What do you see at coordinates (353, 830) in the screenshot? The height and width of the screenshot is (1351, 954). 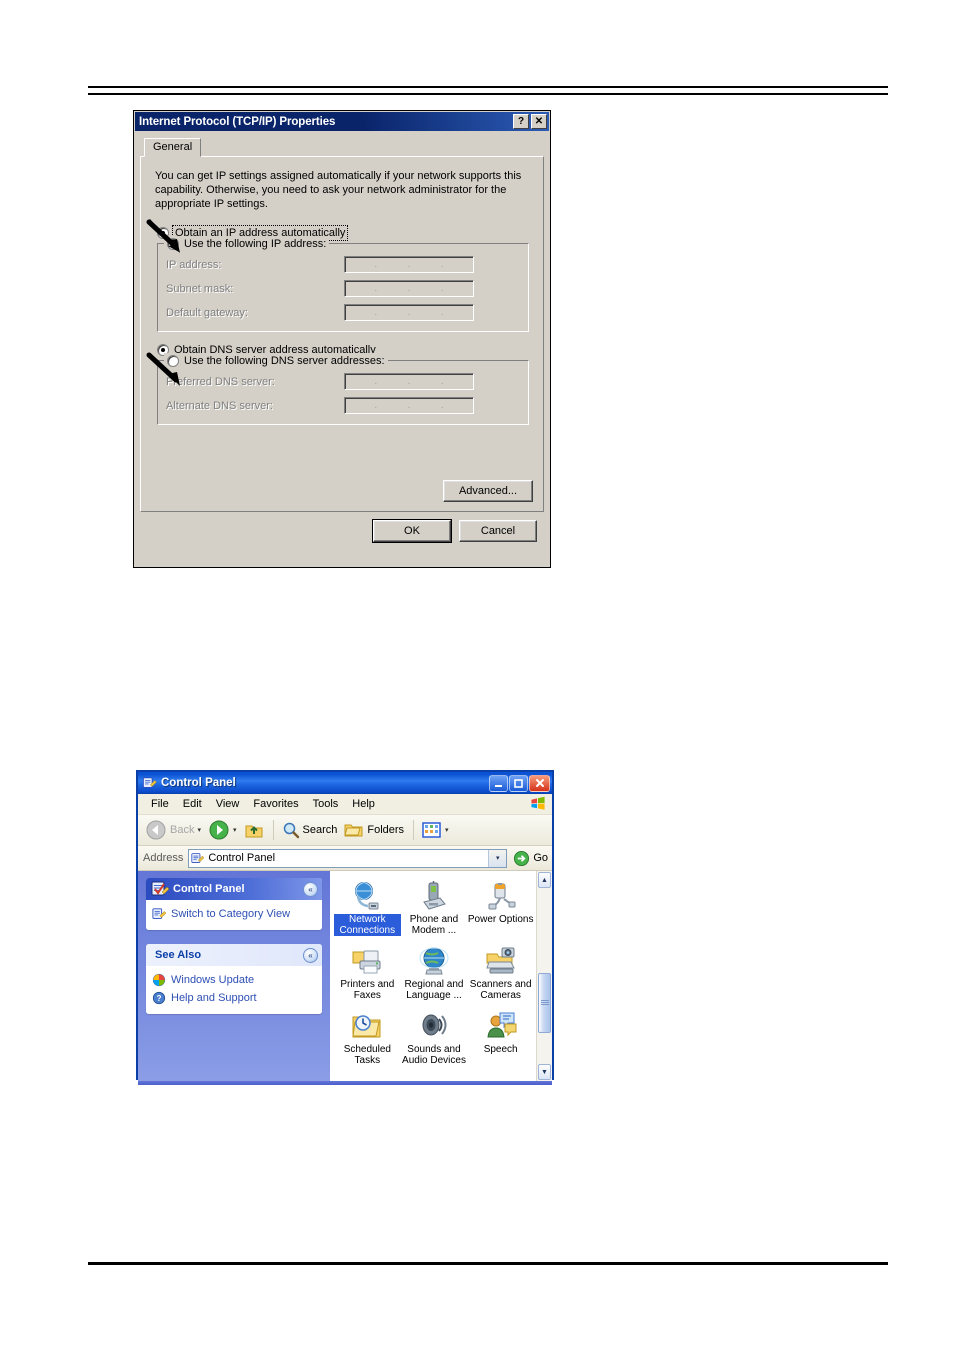 I see `folders-icon` at bounding box center [353, 830].